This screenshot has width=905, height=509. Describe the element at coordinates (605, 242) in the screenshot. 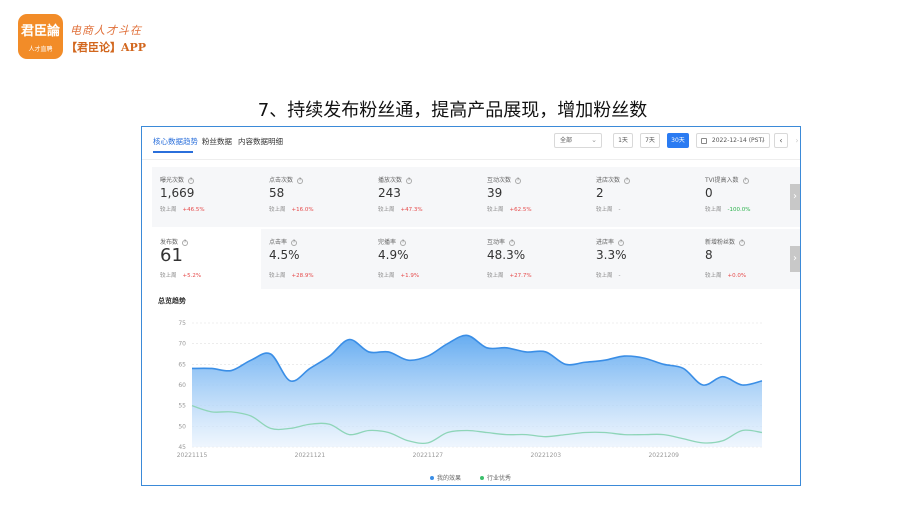

I see `metric-label-text: 进店率` at that location.